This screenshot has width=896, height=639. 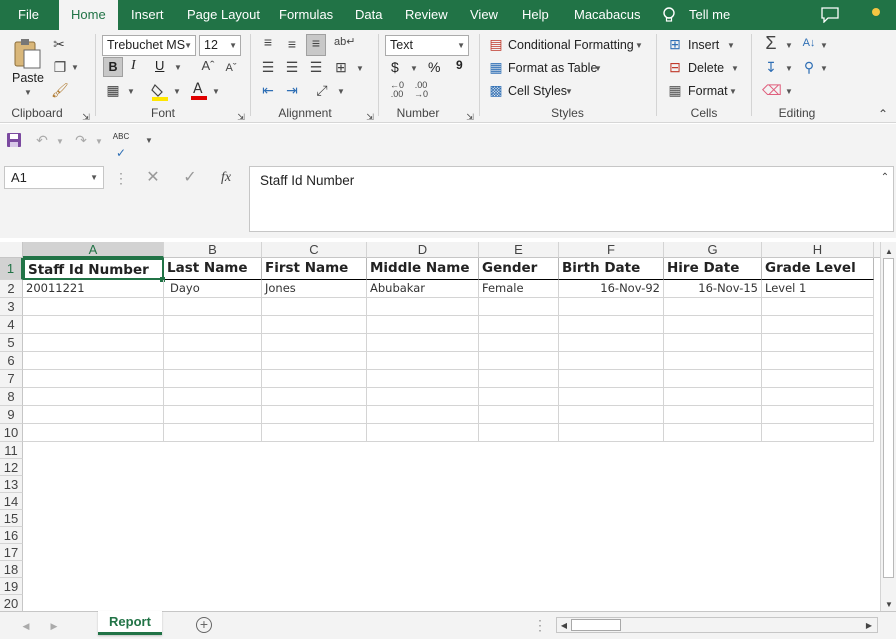 What do you see at coordinates (204, 625) in the screenshot?
I see `new-sheet-icon: +` at bounding box center [204, 625].